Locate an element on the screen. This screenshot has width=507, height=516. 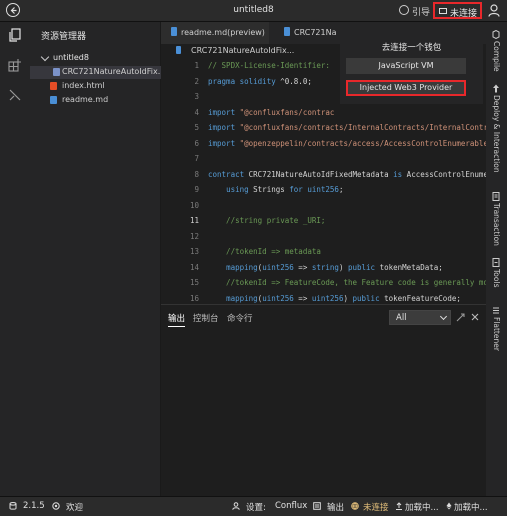
line-number: 11 is located at coordinates (194, 220).